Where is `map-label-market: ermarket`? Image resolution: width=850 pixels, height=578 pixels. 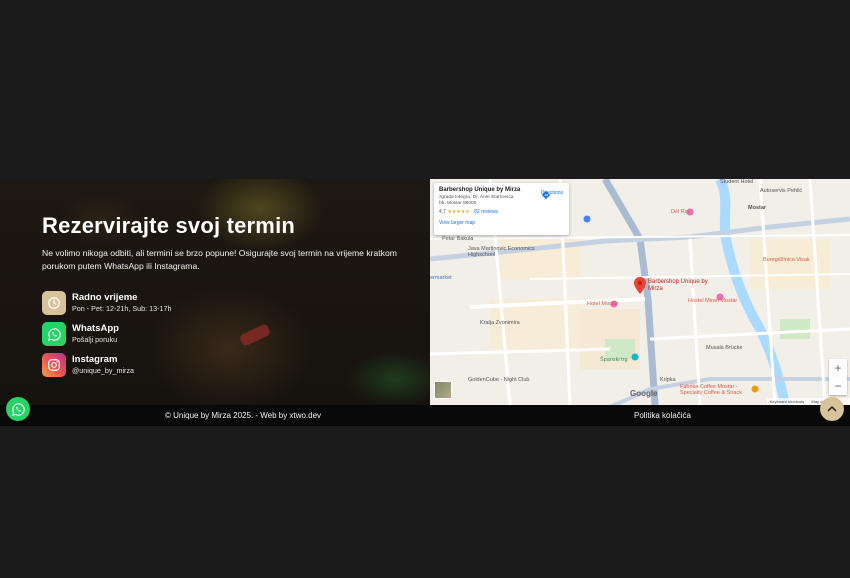
map-label-market: ermarket is located at coordinates (441, 278).